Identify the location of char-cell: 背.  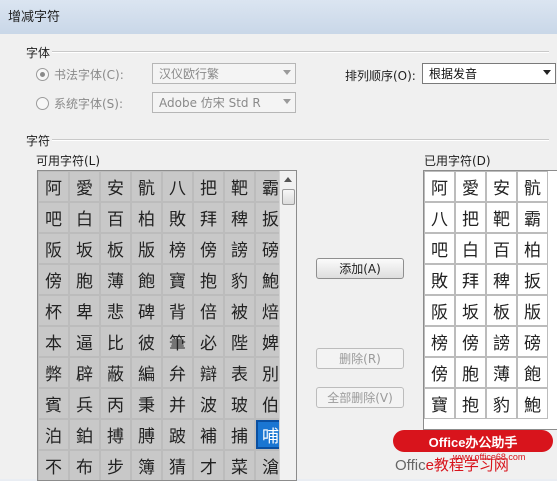
(177, 310).